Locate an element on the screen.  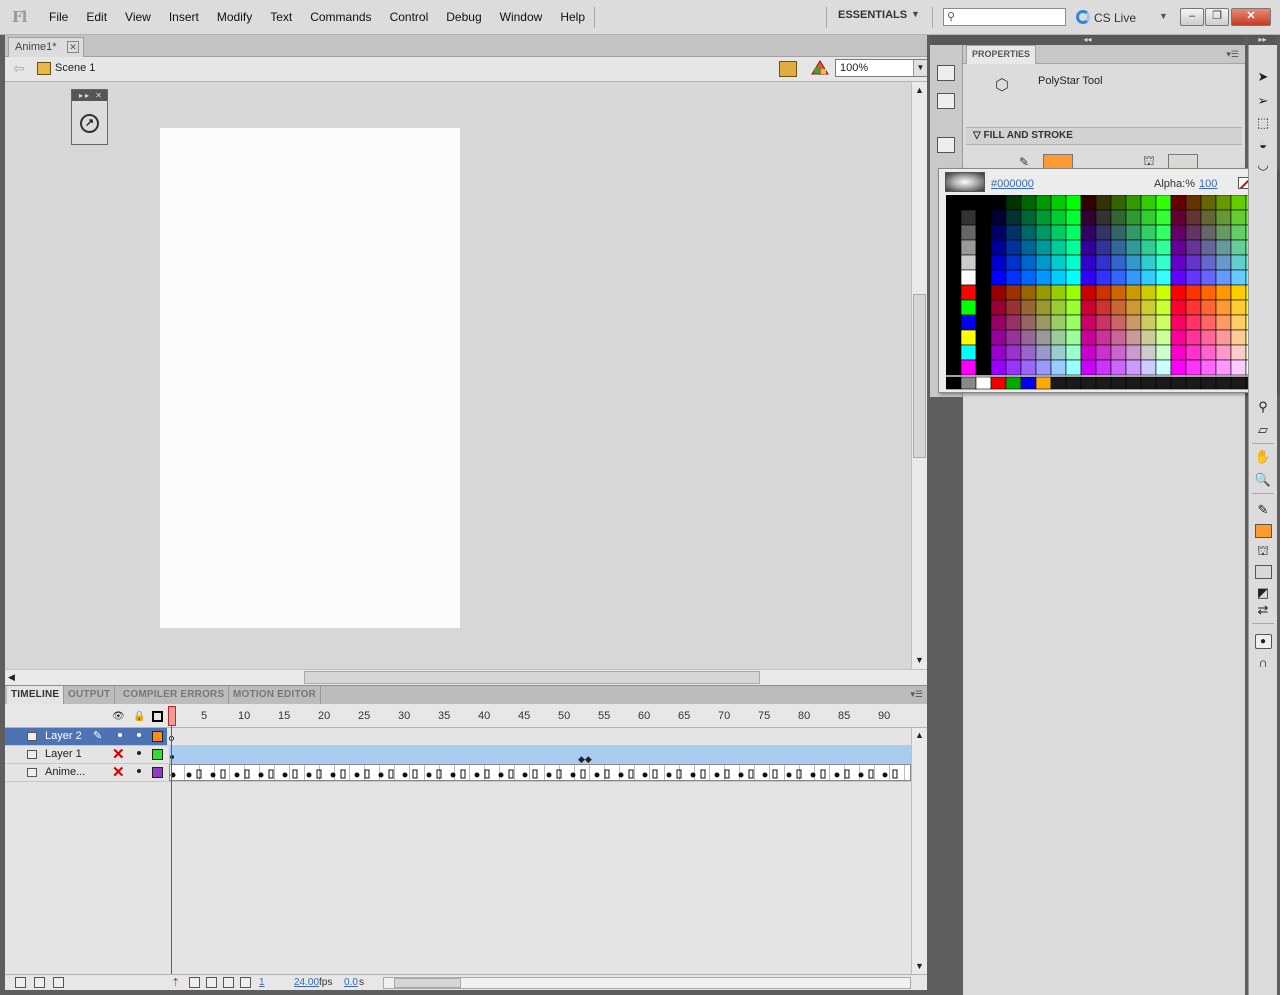
menu-control: Control is located at coordinates (409, 17).